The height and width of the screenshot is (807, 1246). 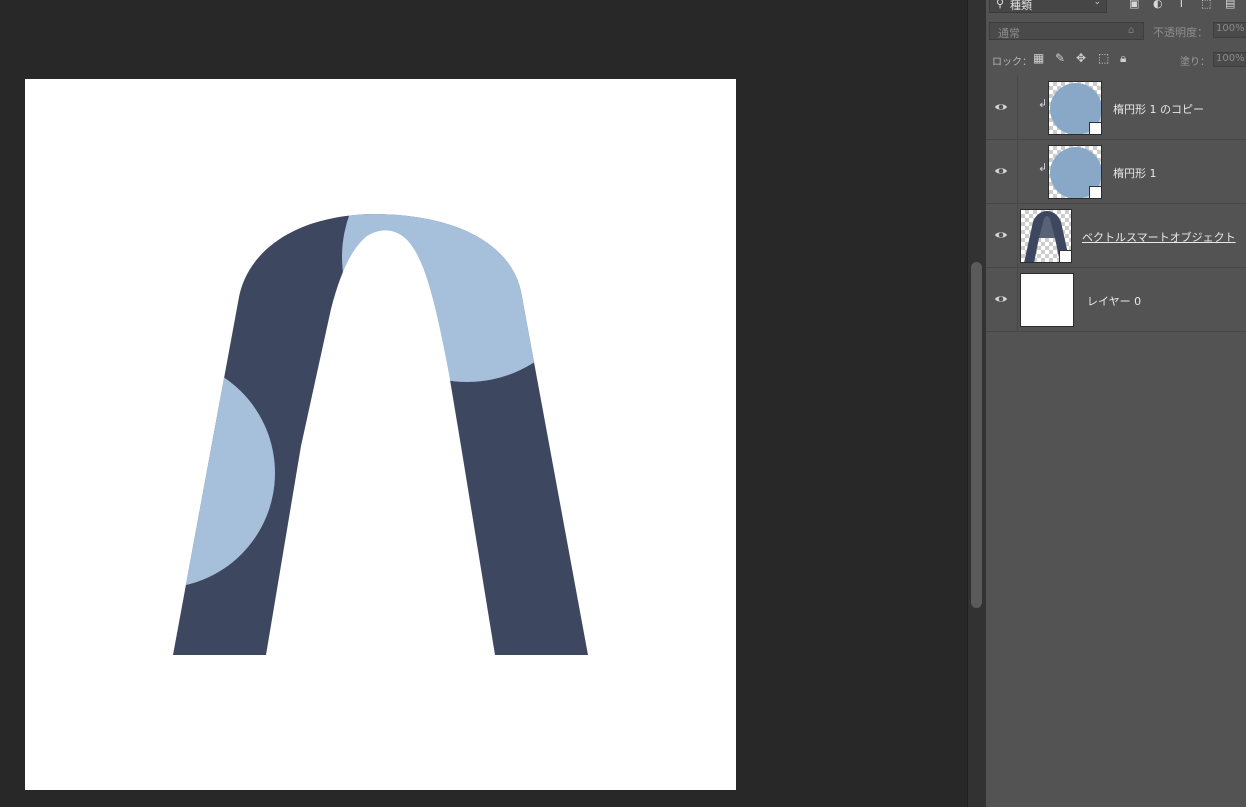 What do you see at coordinates (1159, 237) in the screenshot?
I see `layer-name: ベクトルスマートオブジェクト` at bounding box center [1159, 237].